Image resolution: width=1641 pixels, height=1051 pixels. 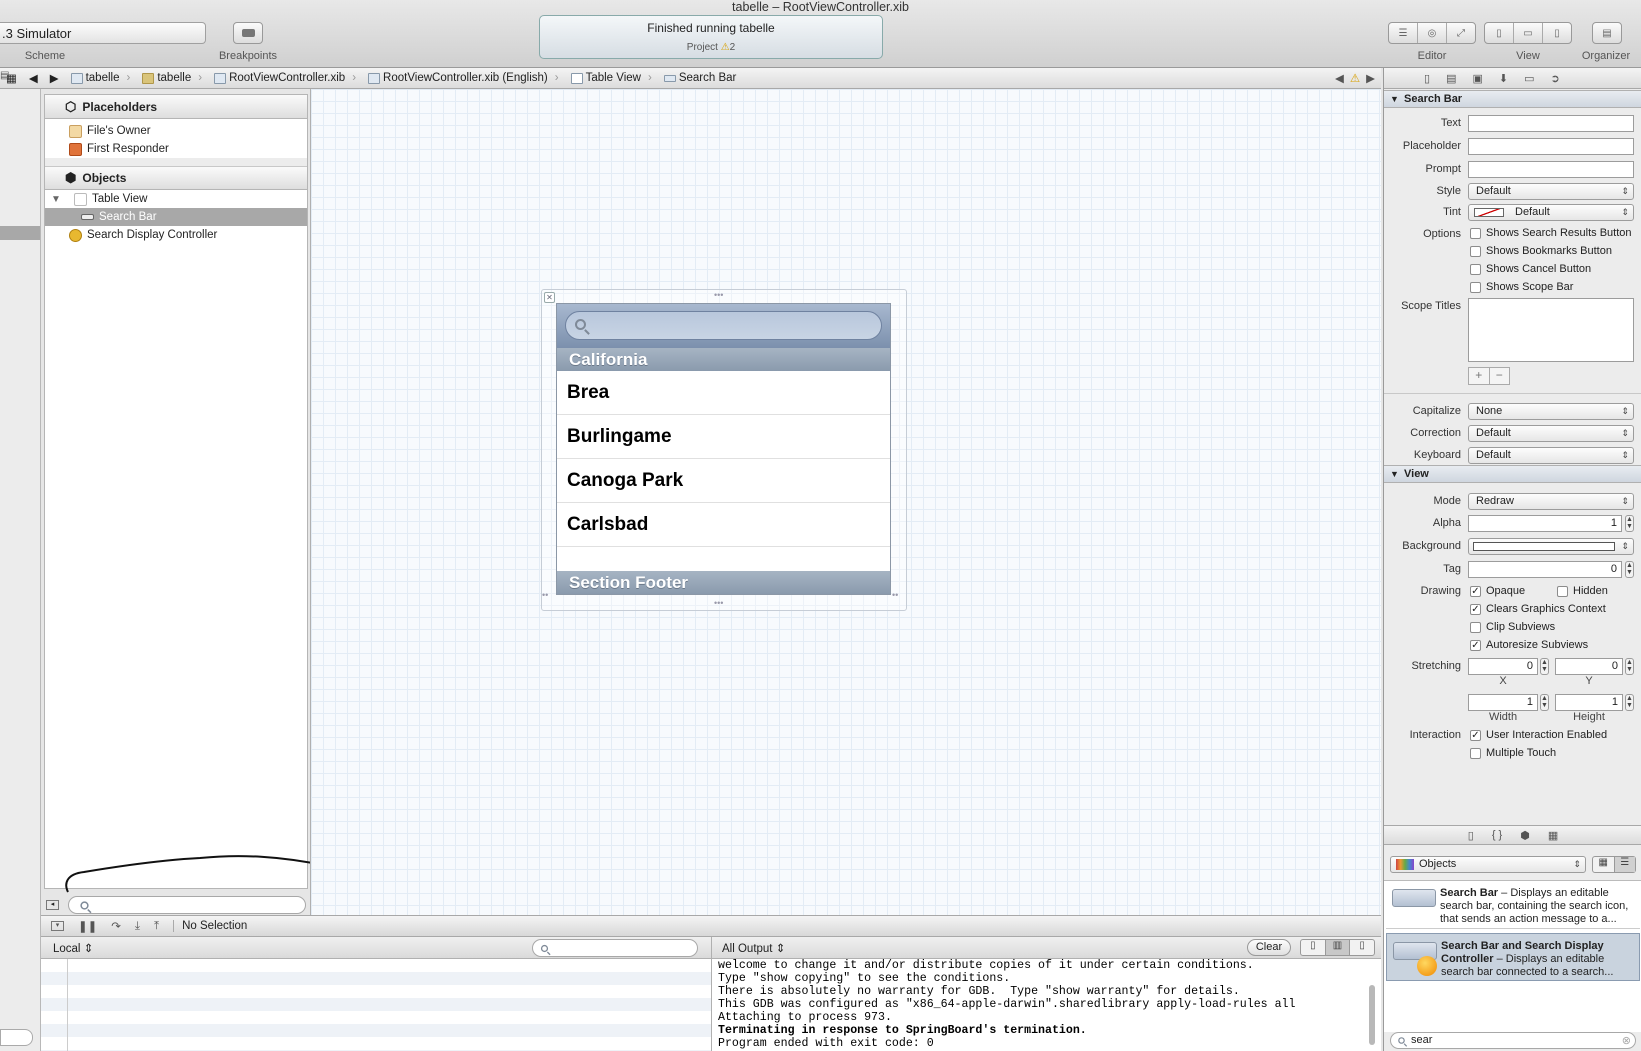 I want to click on clear-search-icon: ⊗, so click(x=1626, y=1040).